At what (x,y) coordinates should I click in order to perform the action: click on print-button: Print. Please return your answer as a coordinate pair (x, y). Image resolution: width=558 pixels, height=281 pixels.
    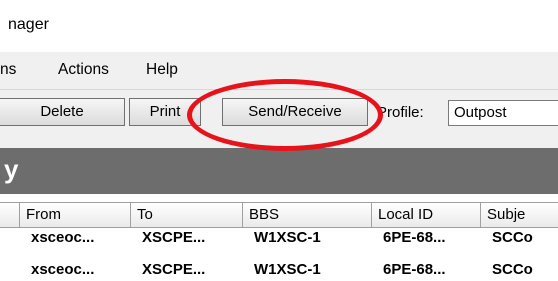
    Looking at the image, I should click on (165, 112).